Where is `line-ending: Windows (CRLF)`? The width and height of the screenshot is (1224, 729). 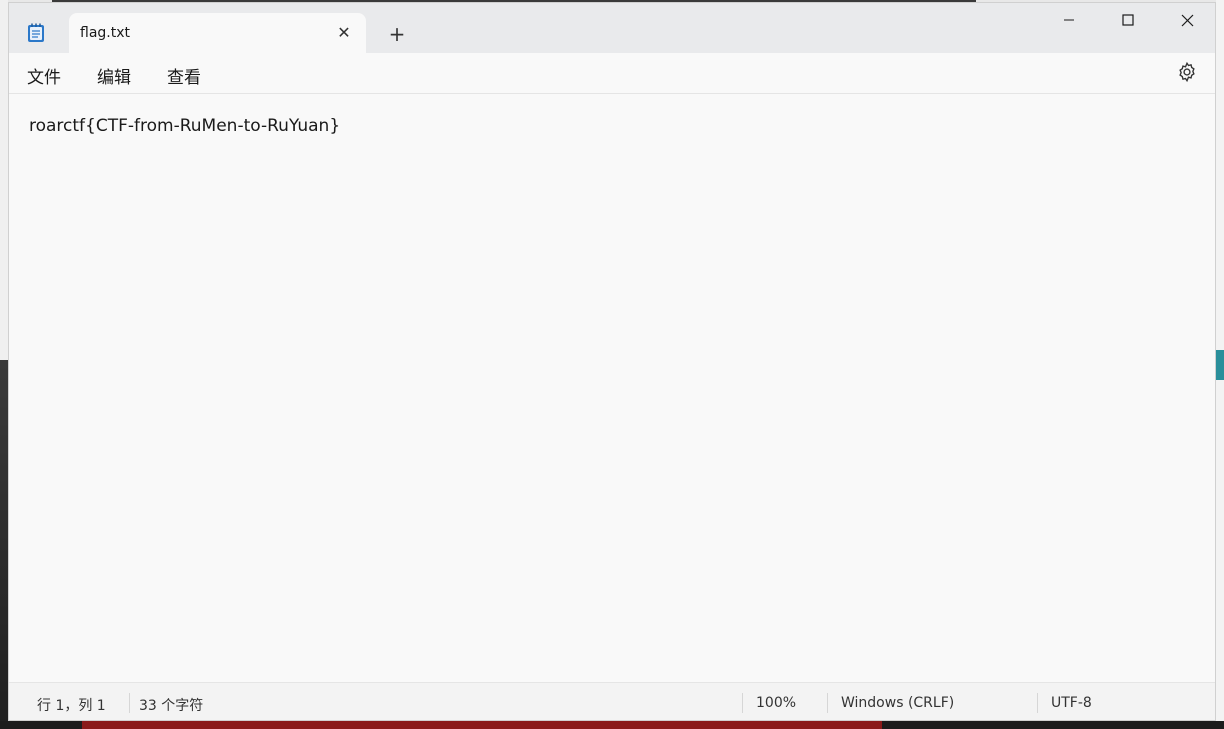
line-ending: Windows (CRLF) is located at coordinates (897, 703).